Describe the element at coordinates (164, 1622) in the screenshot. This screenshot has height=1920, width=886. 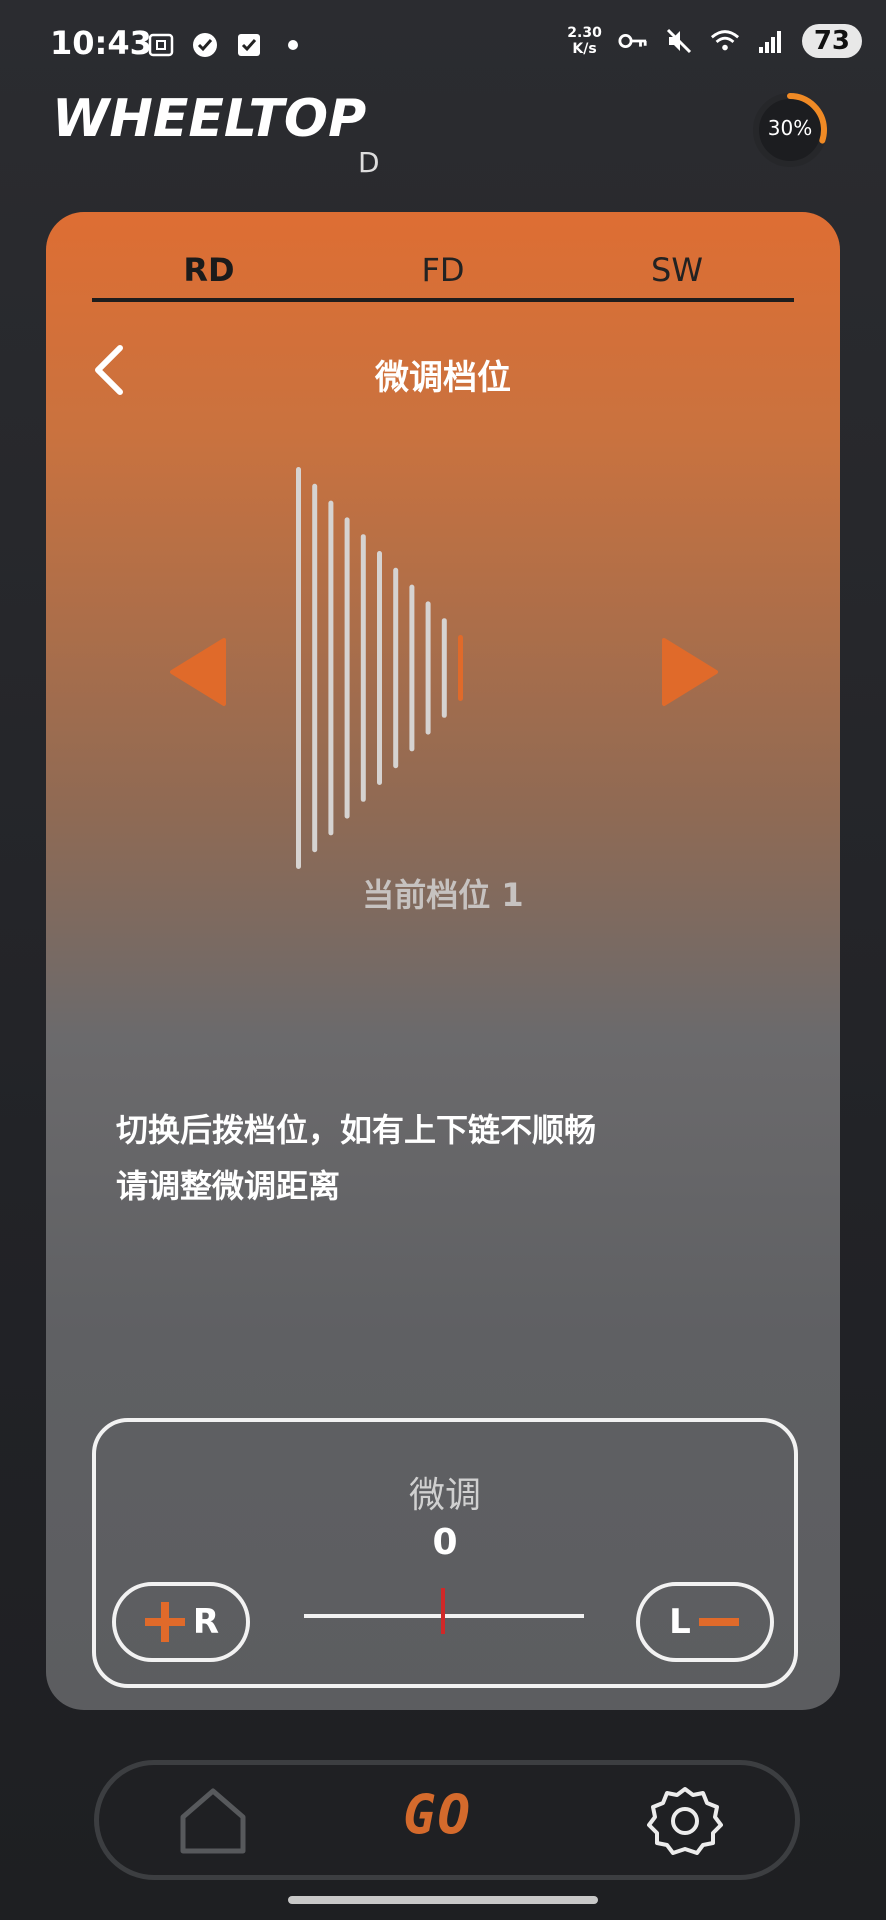
I see `plus-icon` at that location.